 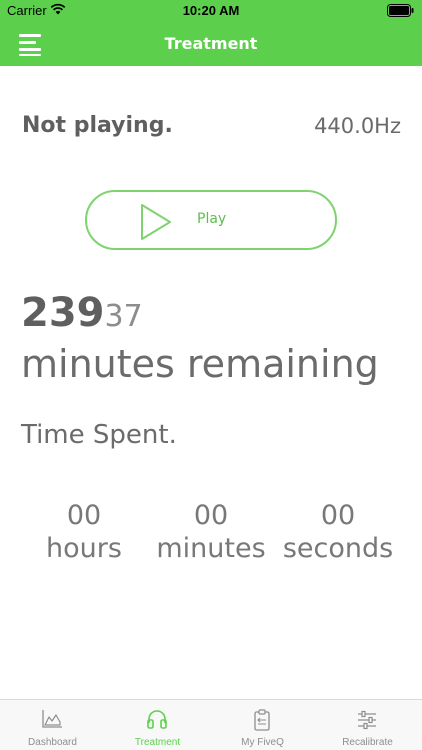 What do you see at coordinates (211, 515) in the screenshot?
I see `minutes-value: 00` at bounding box center [211, 515].